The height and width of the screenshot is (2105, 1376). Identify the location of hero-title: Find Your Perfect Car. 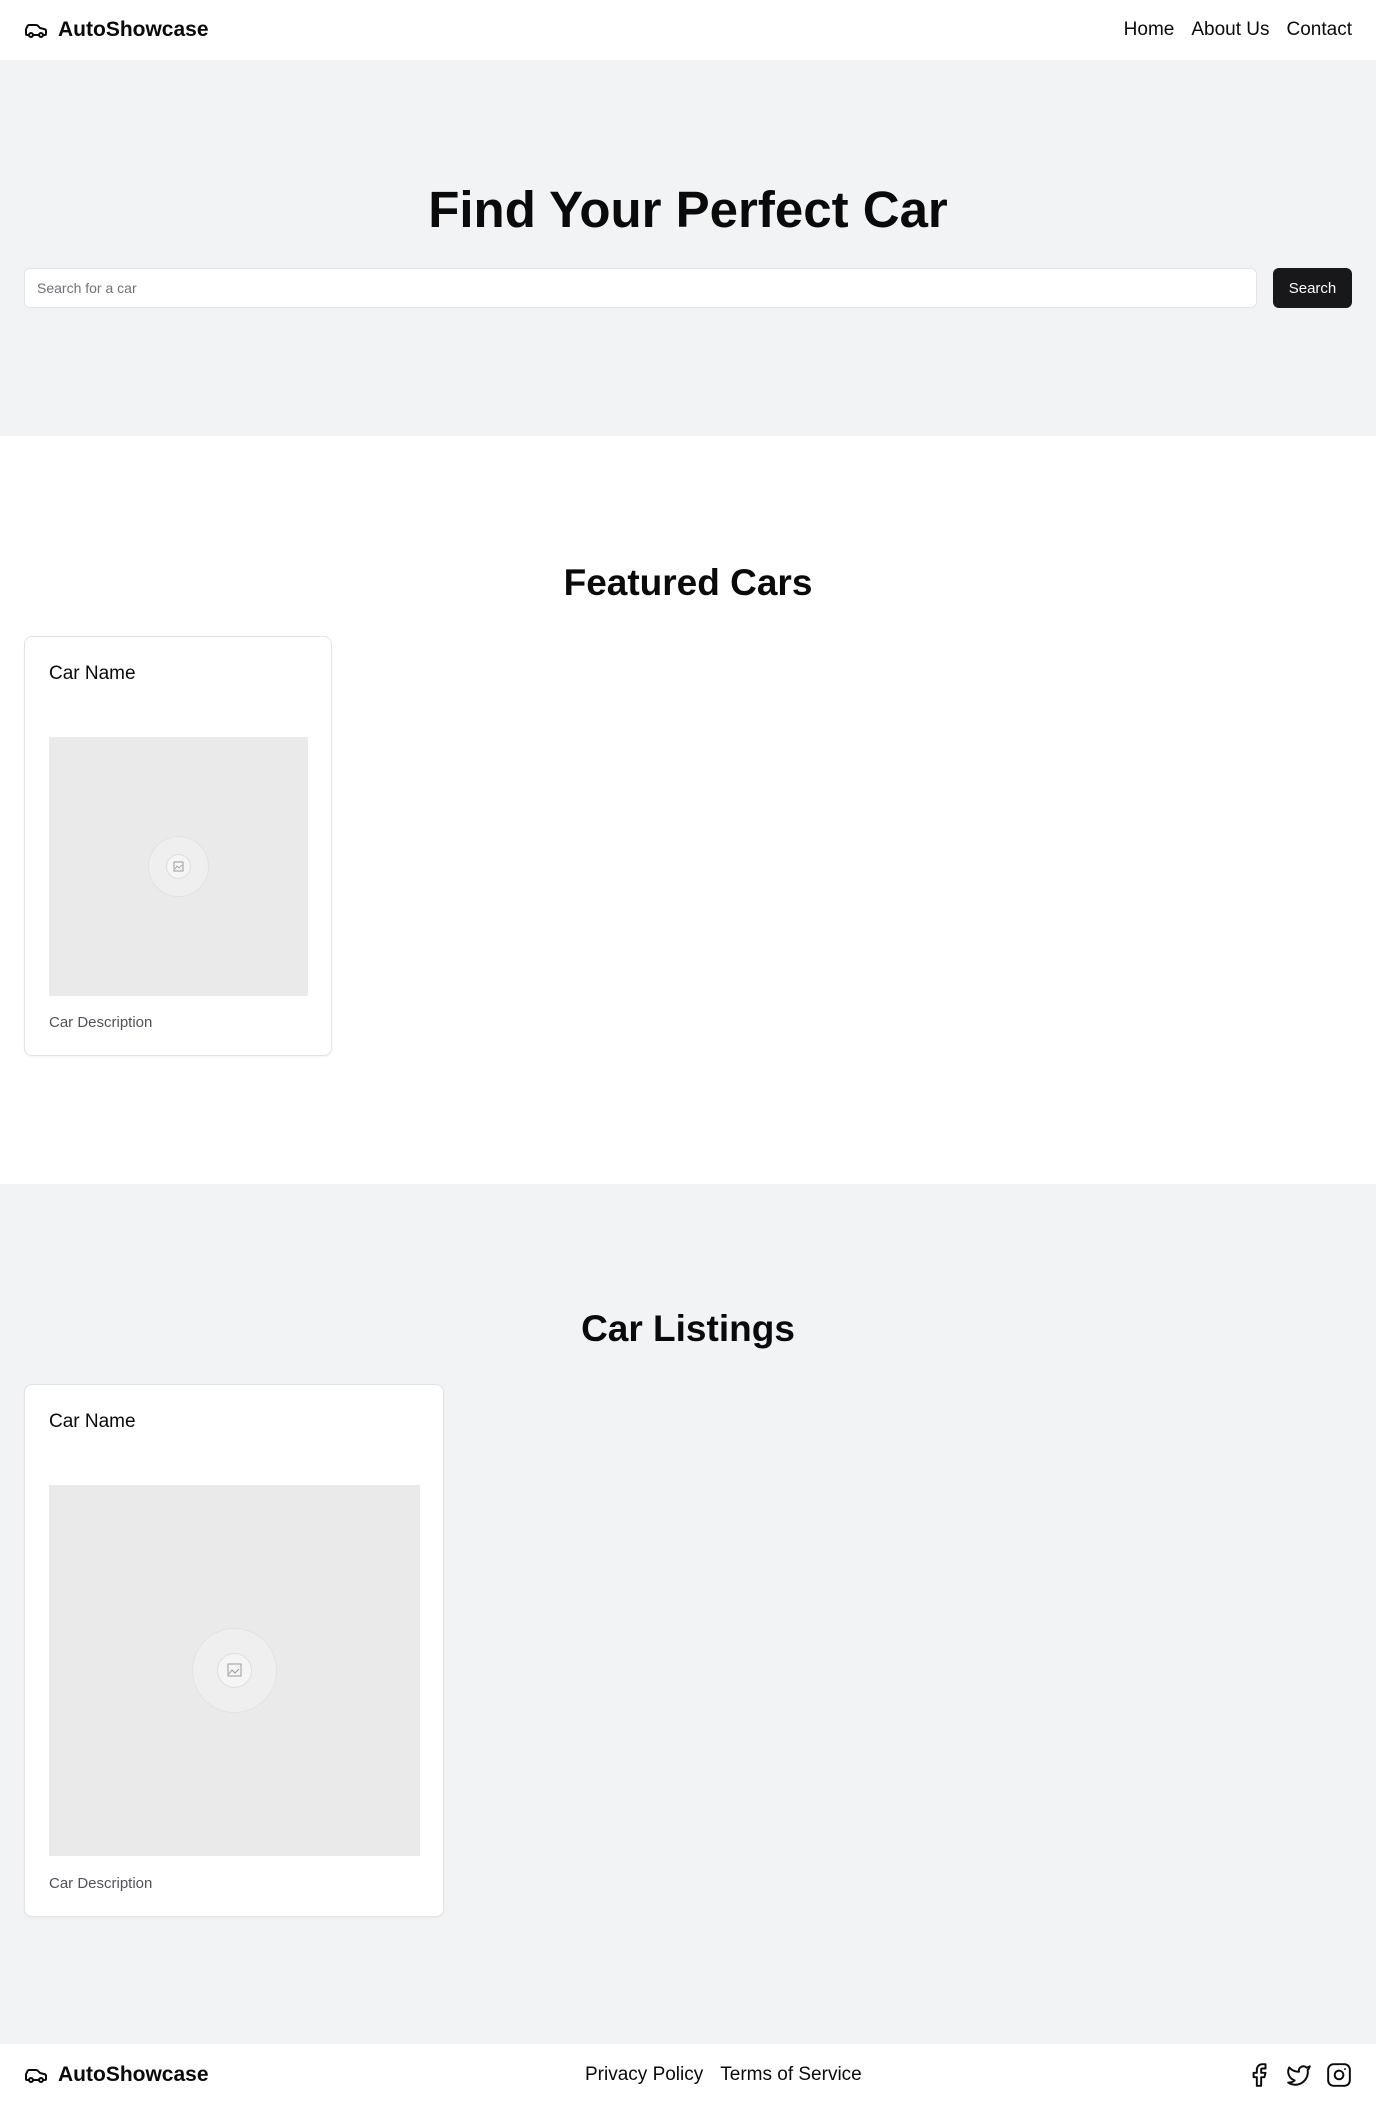
(688, 209).